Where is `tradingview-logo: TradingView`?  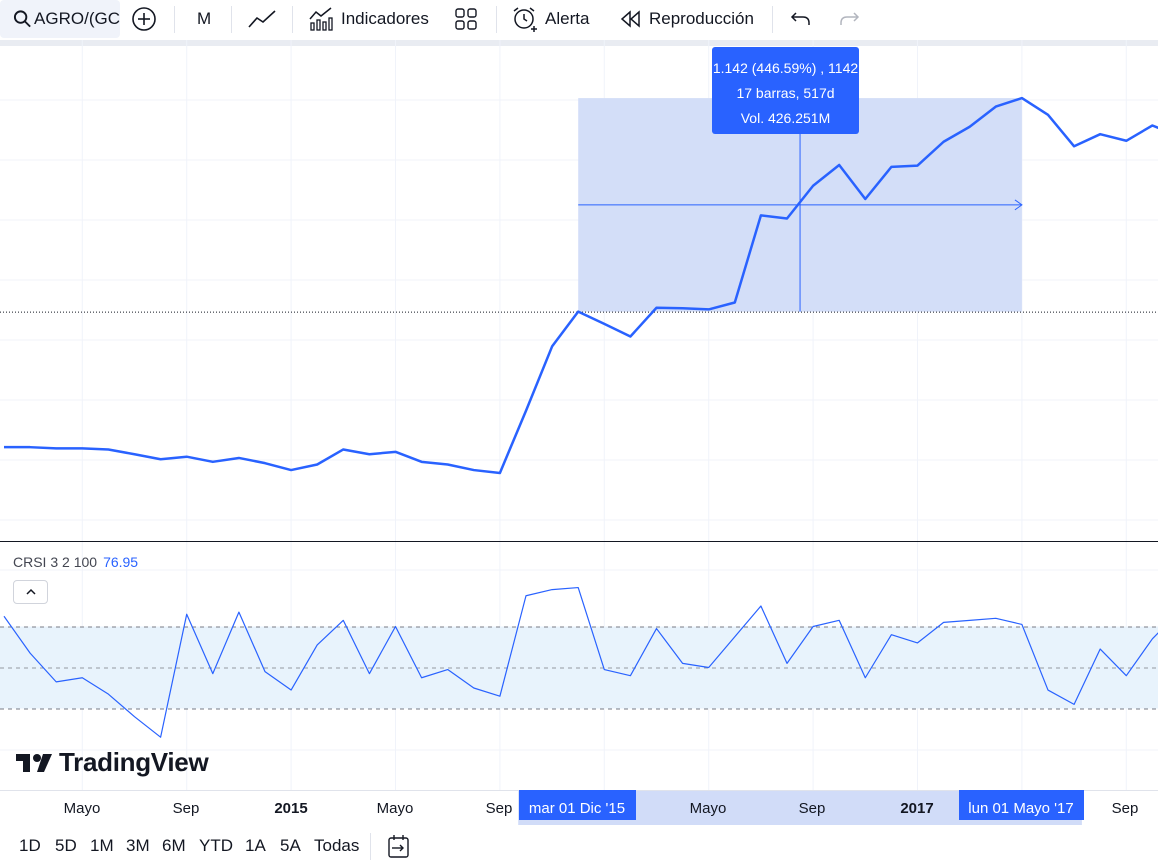
tradingview-logo: TradingView is located at coordinates (112, 762).